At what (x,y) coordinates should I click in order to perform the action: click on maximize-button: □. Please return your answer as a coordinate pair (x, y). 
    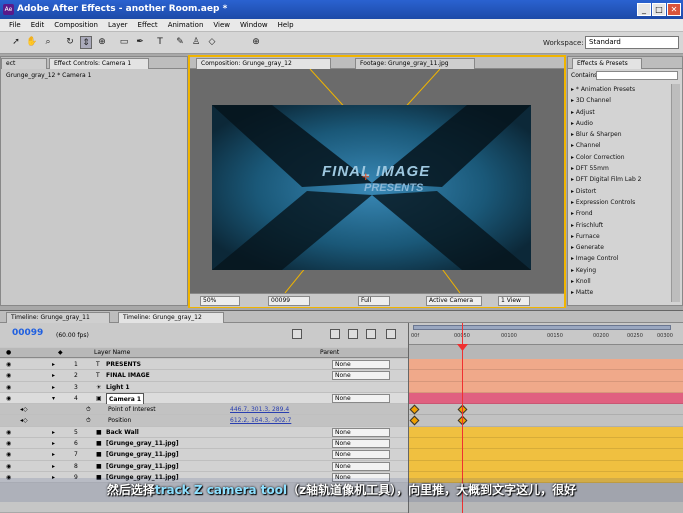
    Looking at the image, I should click on (659, 9).